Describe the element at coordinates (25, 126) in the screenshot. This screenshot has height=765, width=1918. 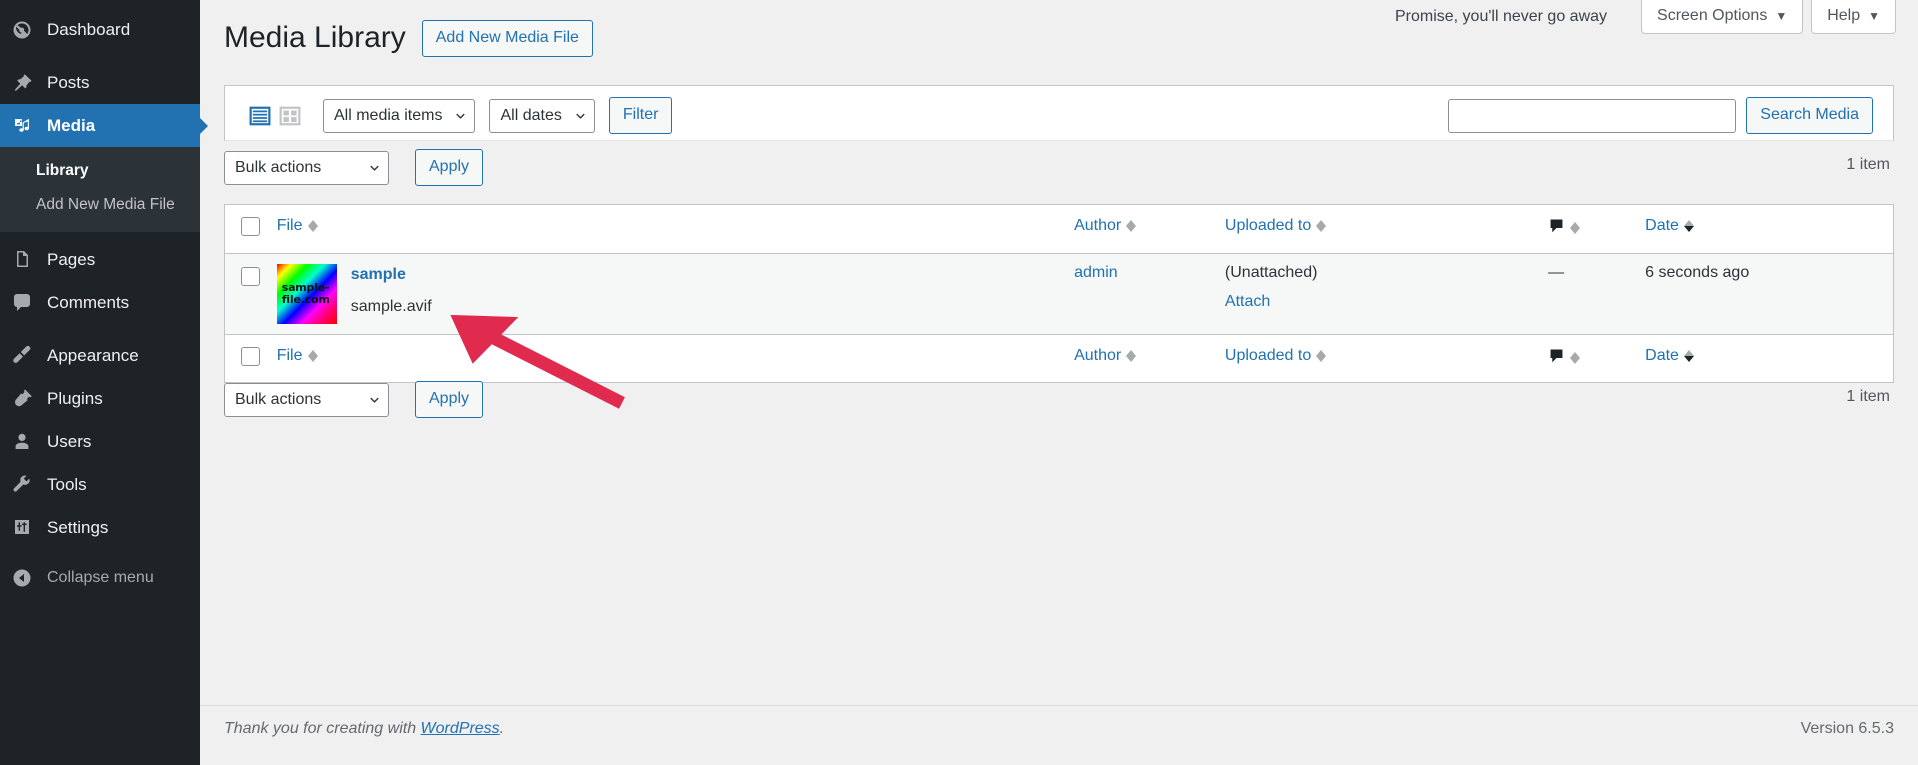
I see `media-icon` at that location.